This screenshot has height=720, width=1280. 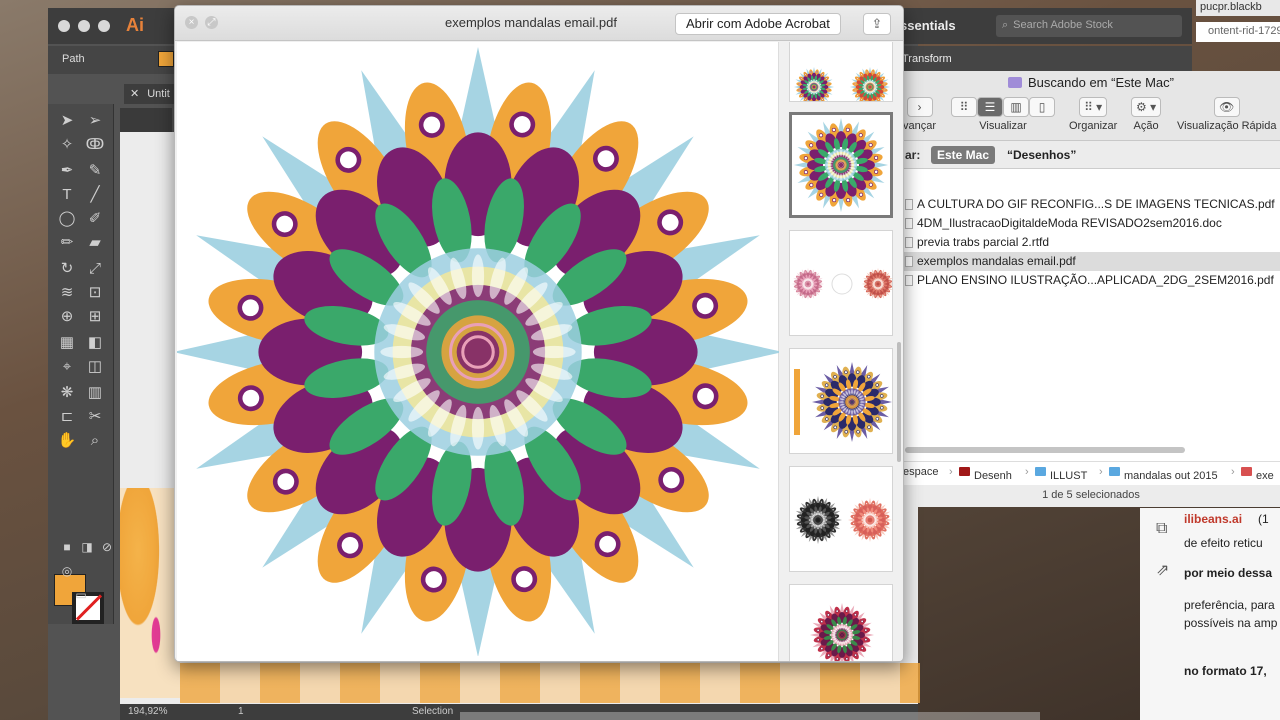 I want to click on quicklook-title: exemplos mandalas email.pdf, so click(x=531, y=22).